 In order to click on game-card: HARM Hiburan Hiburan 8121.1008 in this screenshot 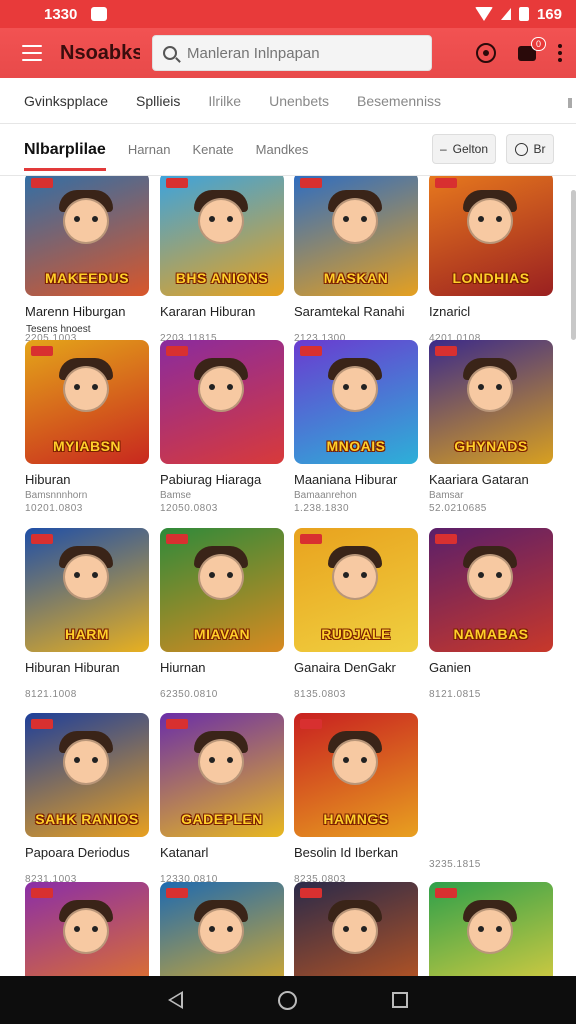, I will do `click(87, 614)`.